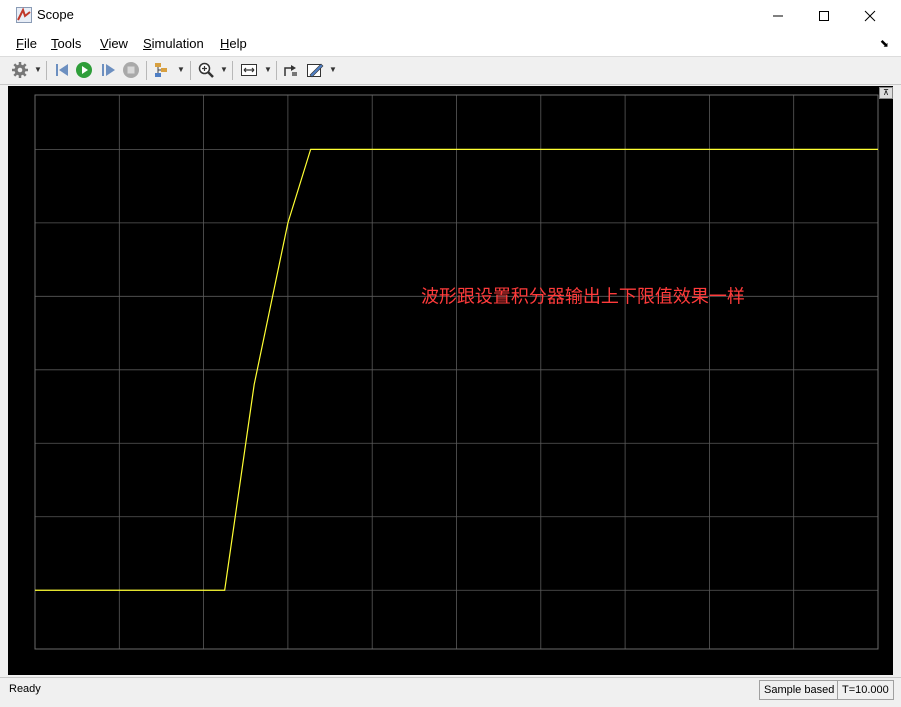  What do you see at coordinates (23, 150) in the screenshot?
I see `y-tick-label: 0.8` at bounding box center [23, 150].